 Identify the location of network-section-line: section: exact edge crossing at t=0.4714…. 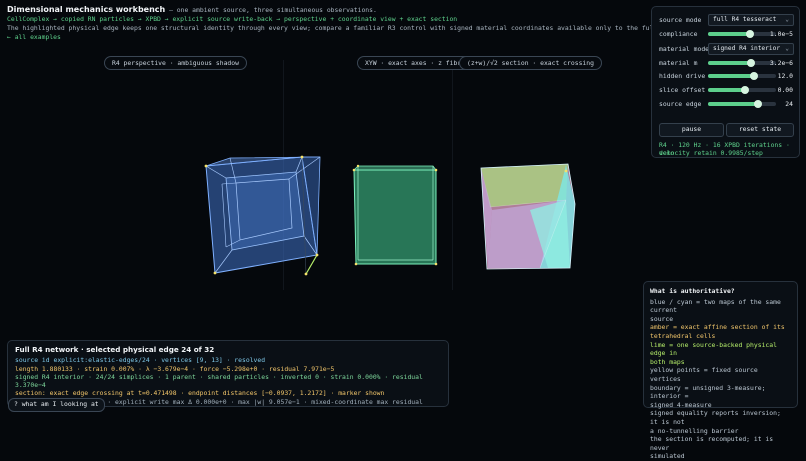
(200, 393).